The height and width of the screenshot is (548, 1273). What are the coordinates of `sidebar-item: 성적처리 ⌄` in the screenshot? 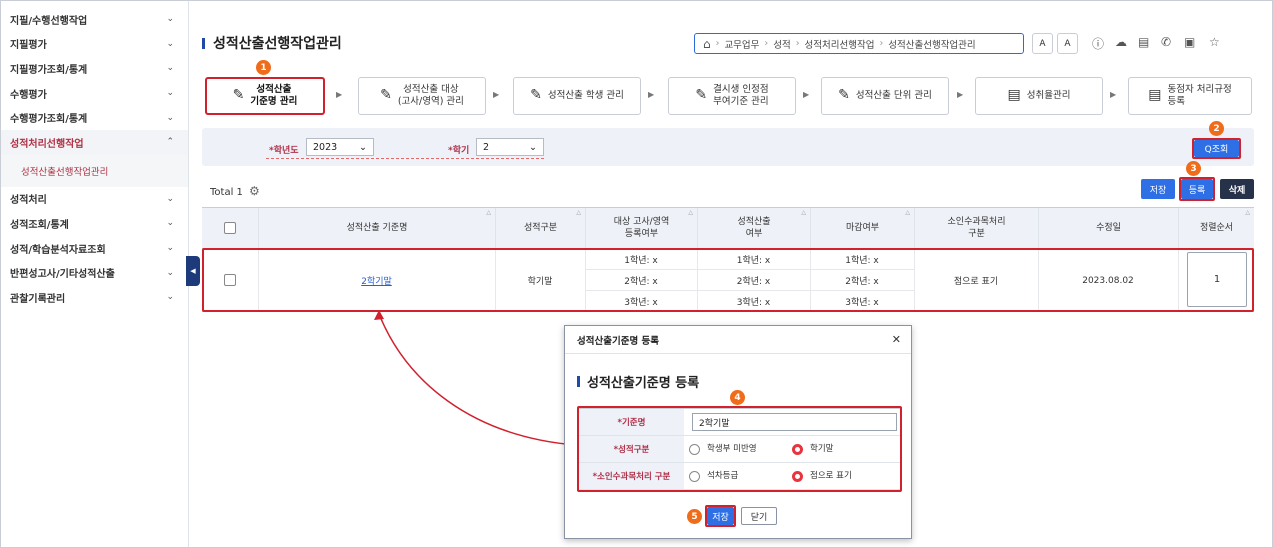 It's located at (94, 199).